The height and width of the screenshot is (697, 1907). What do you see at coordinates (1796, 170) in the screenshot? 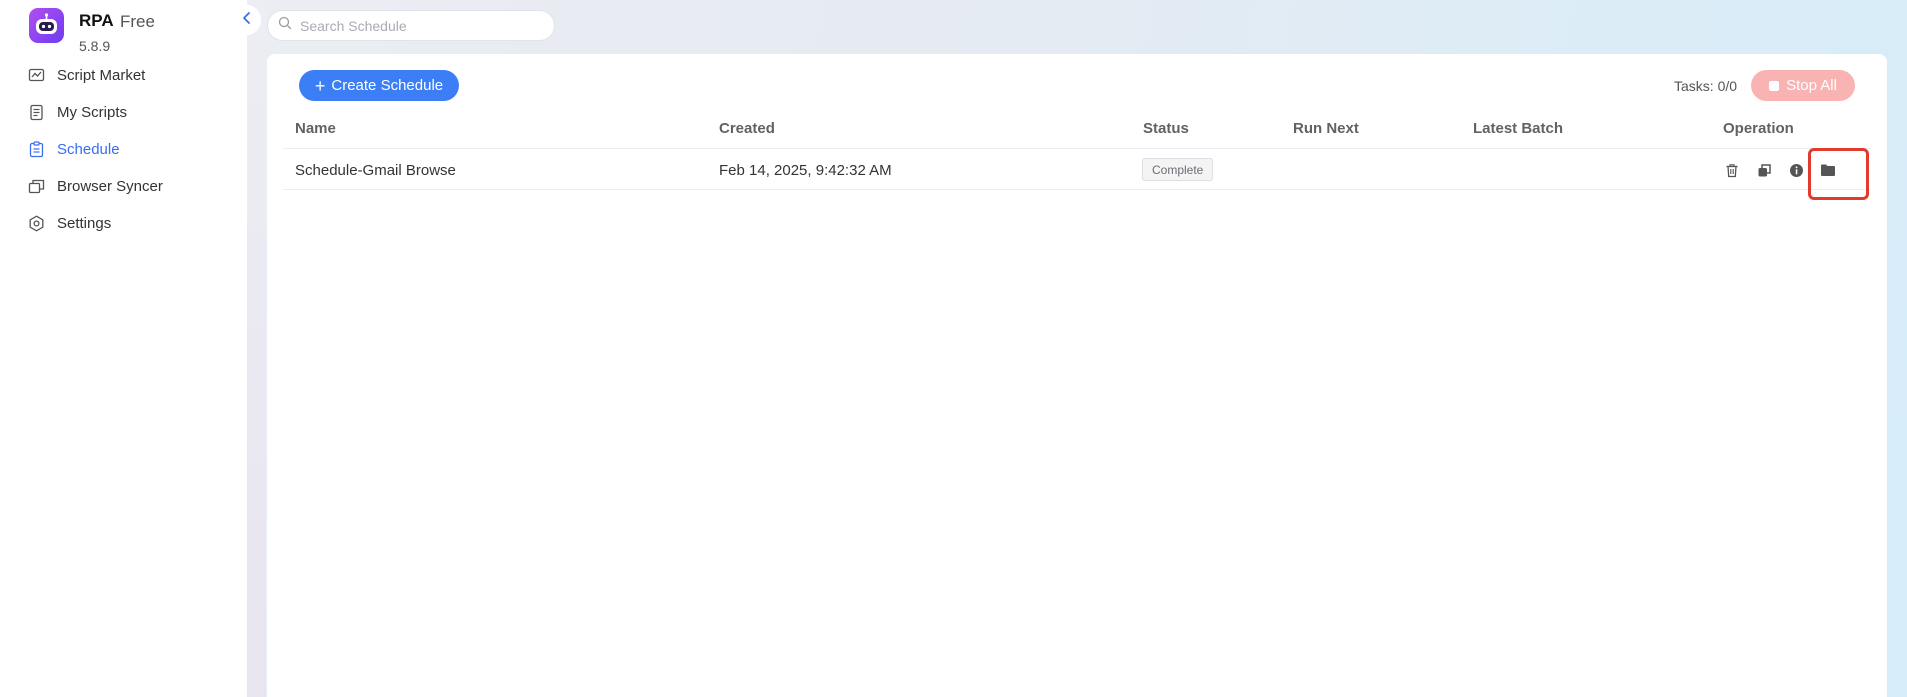
I see `info-icon` at bounding box center [1796, 170].